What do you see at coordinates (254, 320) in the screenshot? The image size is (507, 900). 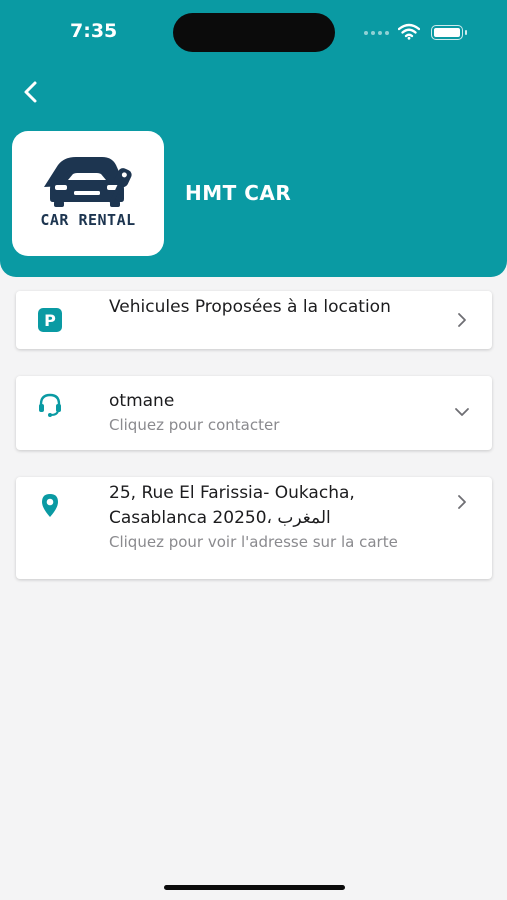 I see `vehicles-list-item: P Vehicules Proposées à la location` at bounding box center [254, 320].